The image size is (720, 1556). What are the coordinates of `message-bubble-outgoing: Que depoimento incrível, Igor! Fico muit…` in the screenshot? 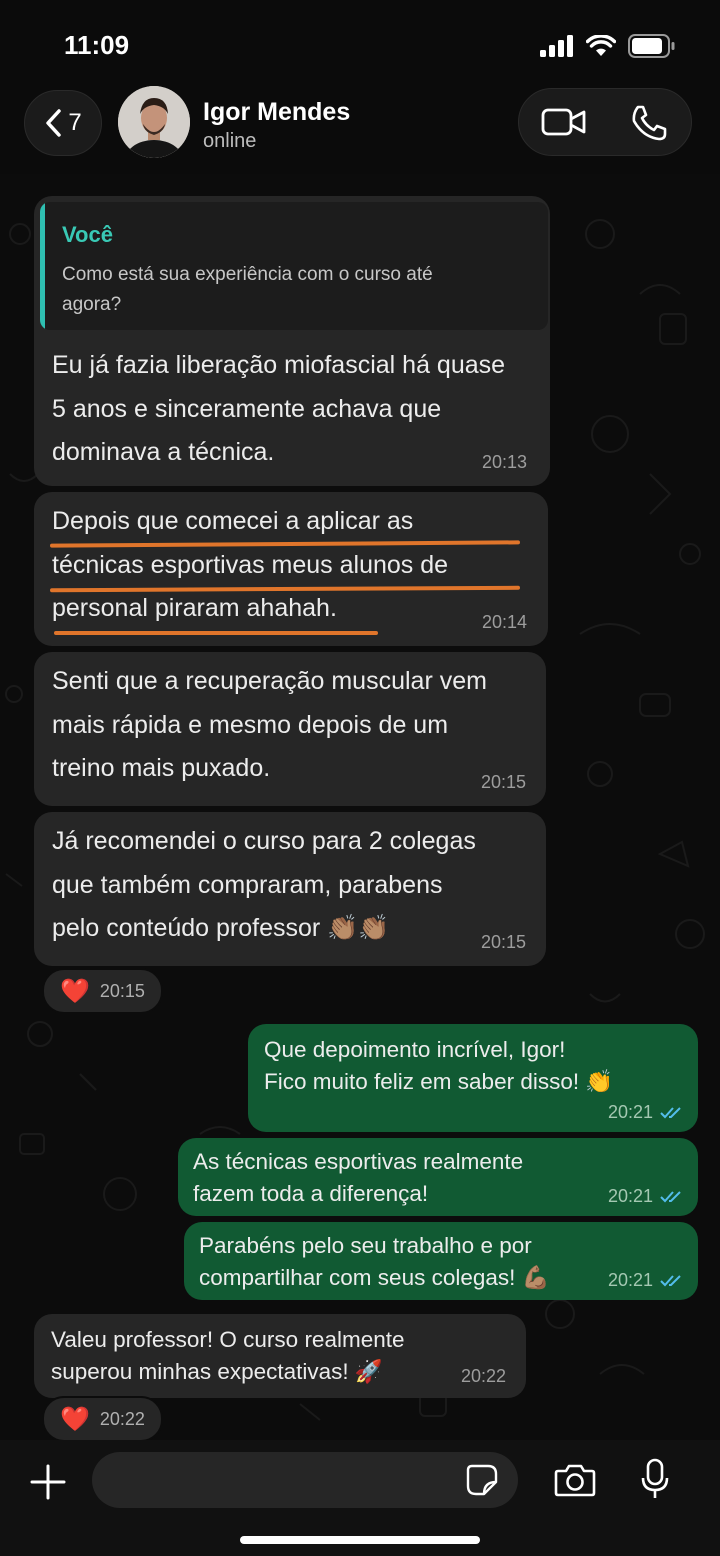 It's located at (473, 1078).